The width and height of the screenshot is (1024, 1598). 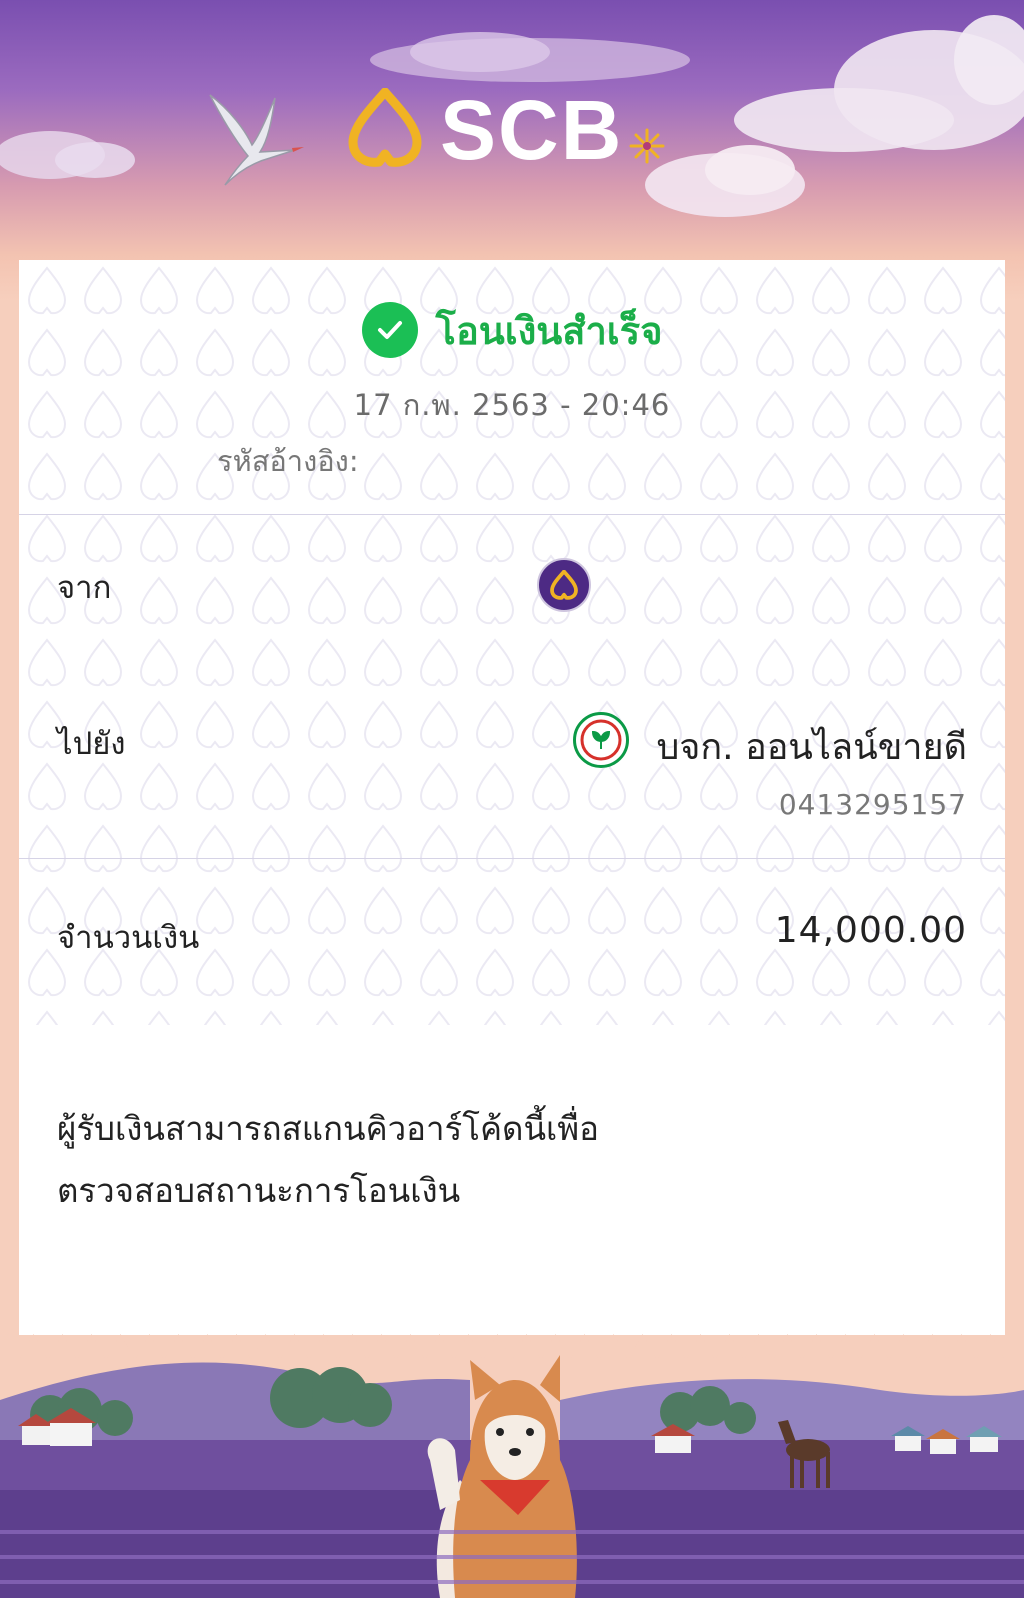 I want to click on brand-wordmark: SCB, so click(x=532, y=130).